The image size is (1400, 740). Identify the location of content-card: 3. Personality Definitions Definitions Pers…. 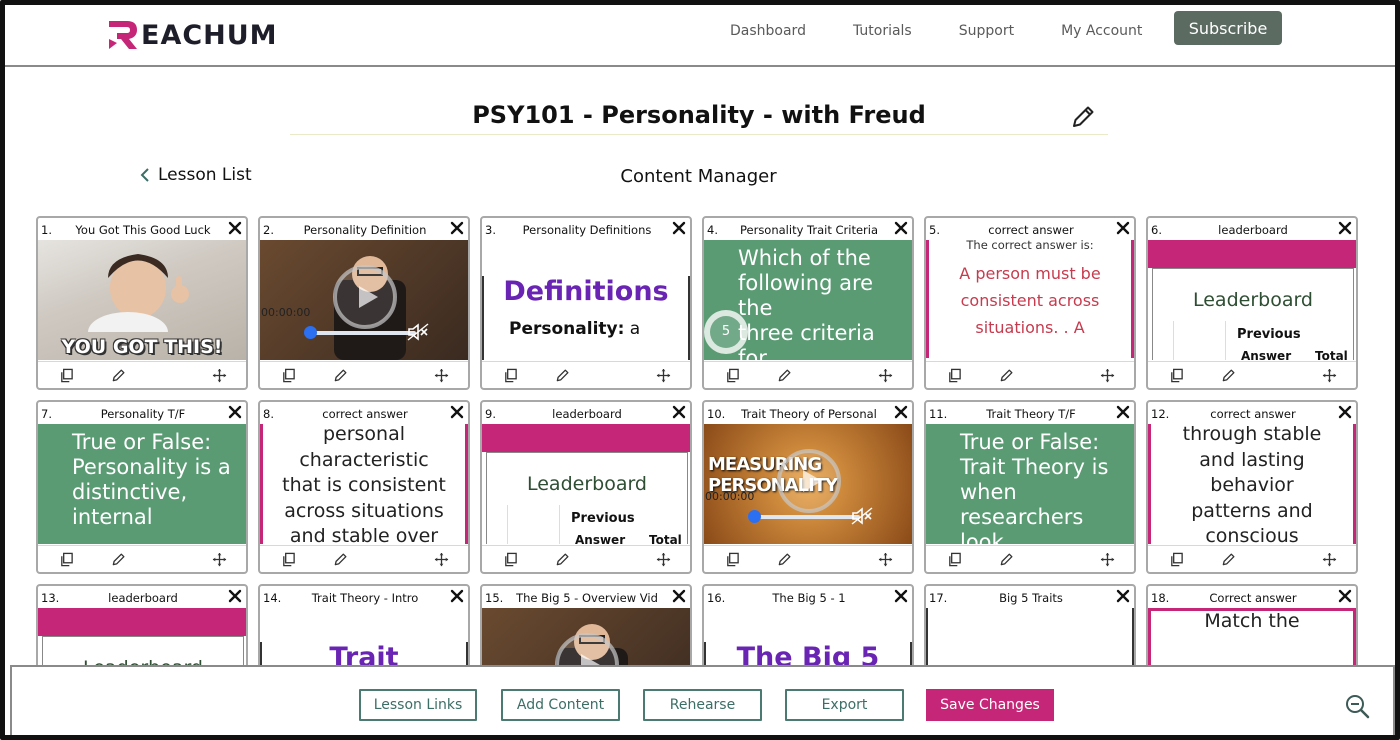
(586, 303).